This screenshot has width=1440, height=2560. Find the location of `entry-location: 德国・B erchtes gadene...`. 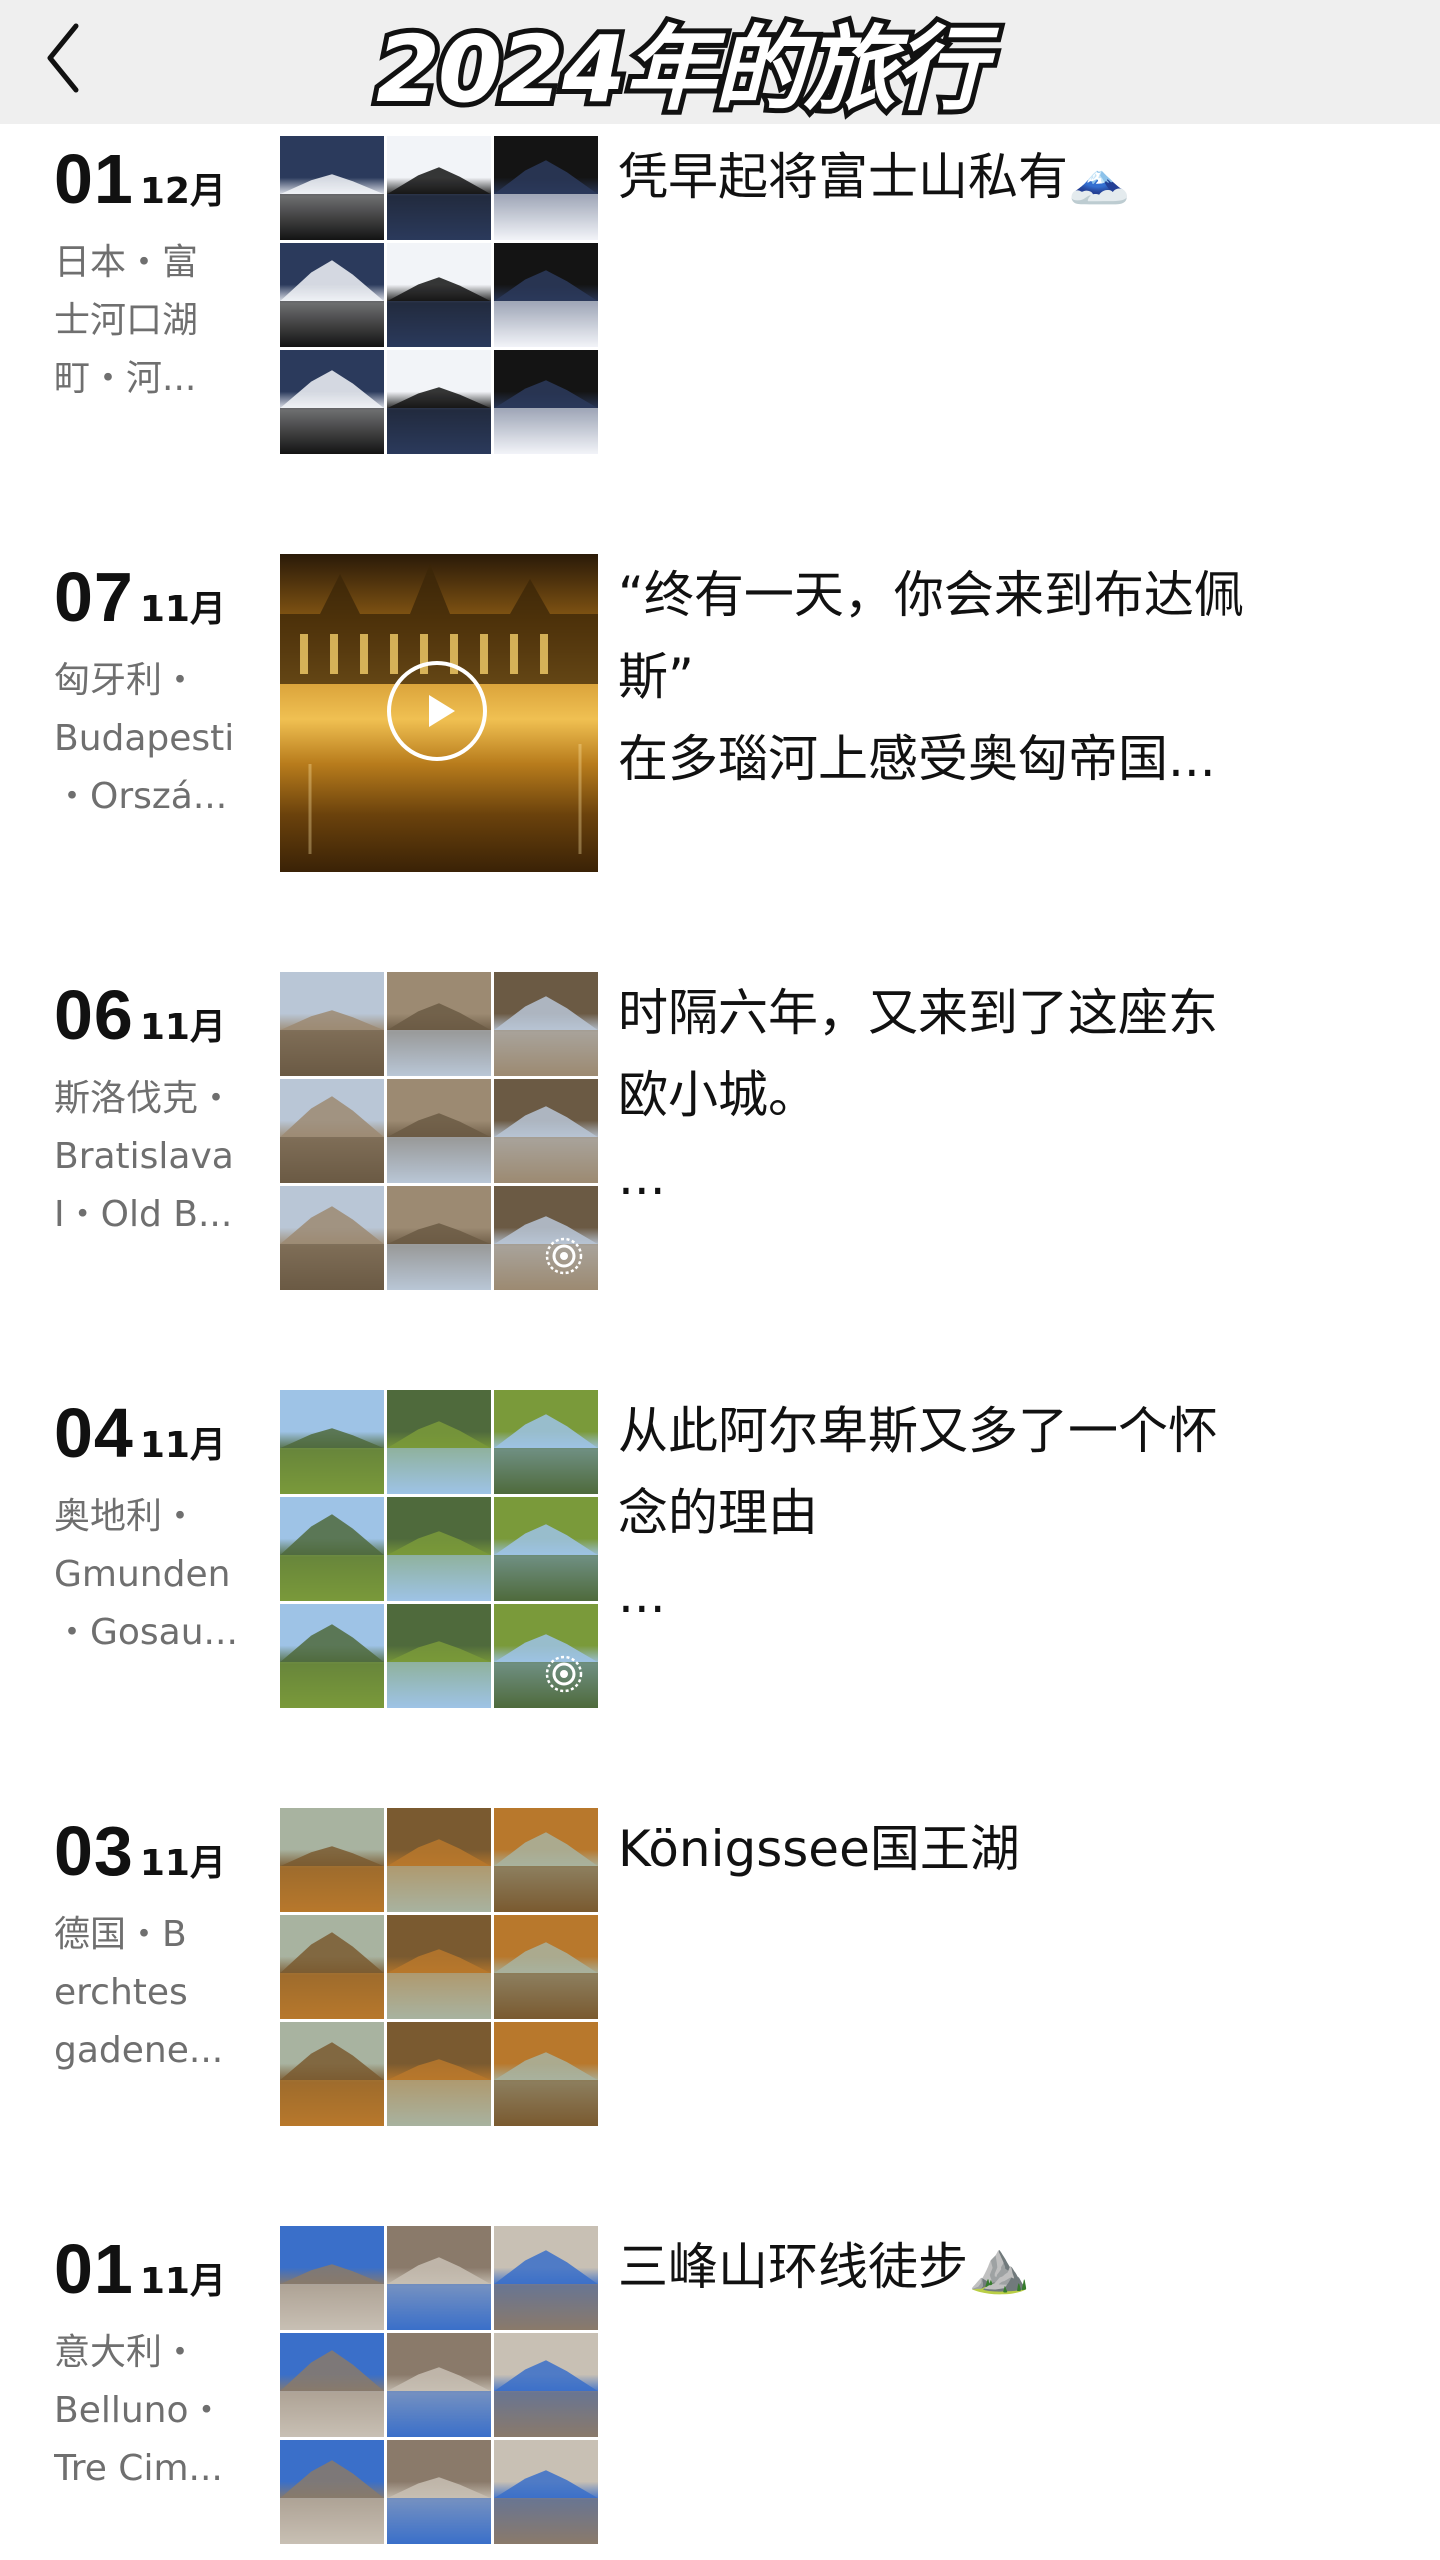

entry-location: 德国・B erchtes gadene... is located at coordinates (159, 1993).